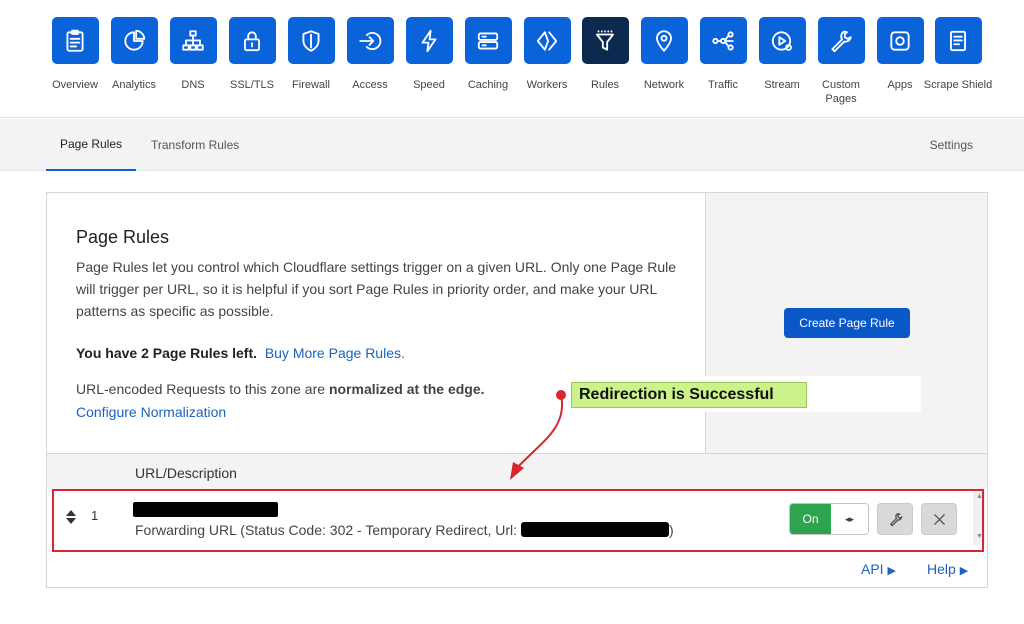 Image resolution: width=1024 pixels, height=624 pixels. What do you see at coordinates (664, 40) in the screenshot?
I see `map-pin-icon` at bounding box center [664, 40].